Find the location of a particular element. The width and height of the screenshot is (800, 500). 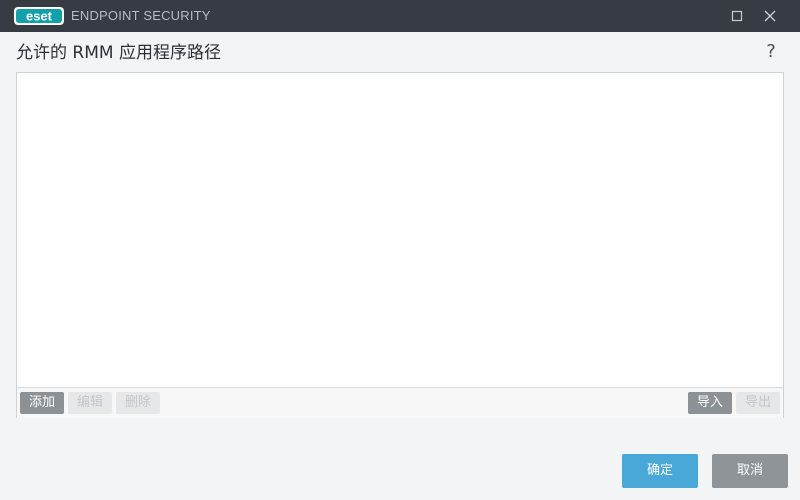

maximize-icon is located at coordinates (737, 16).